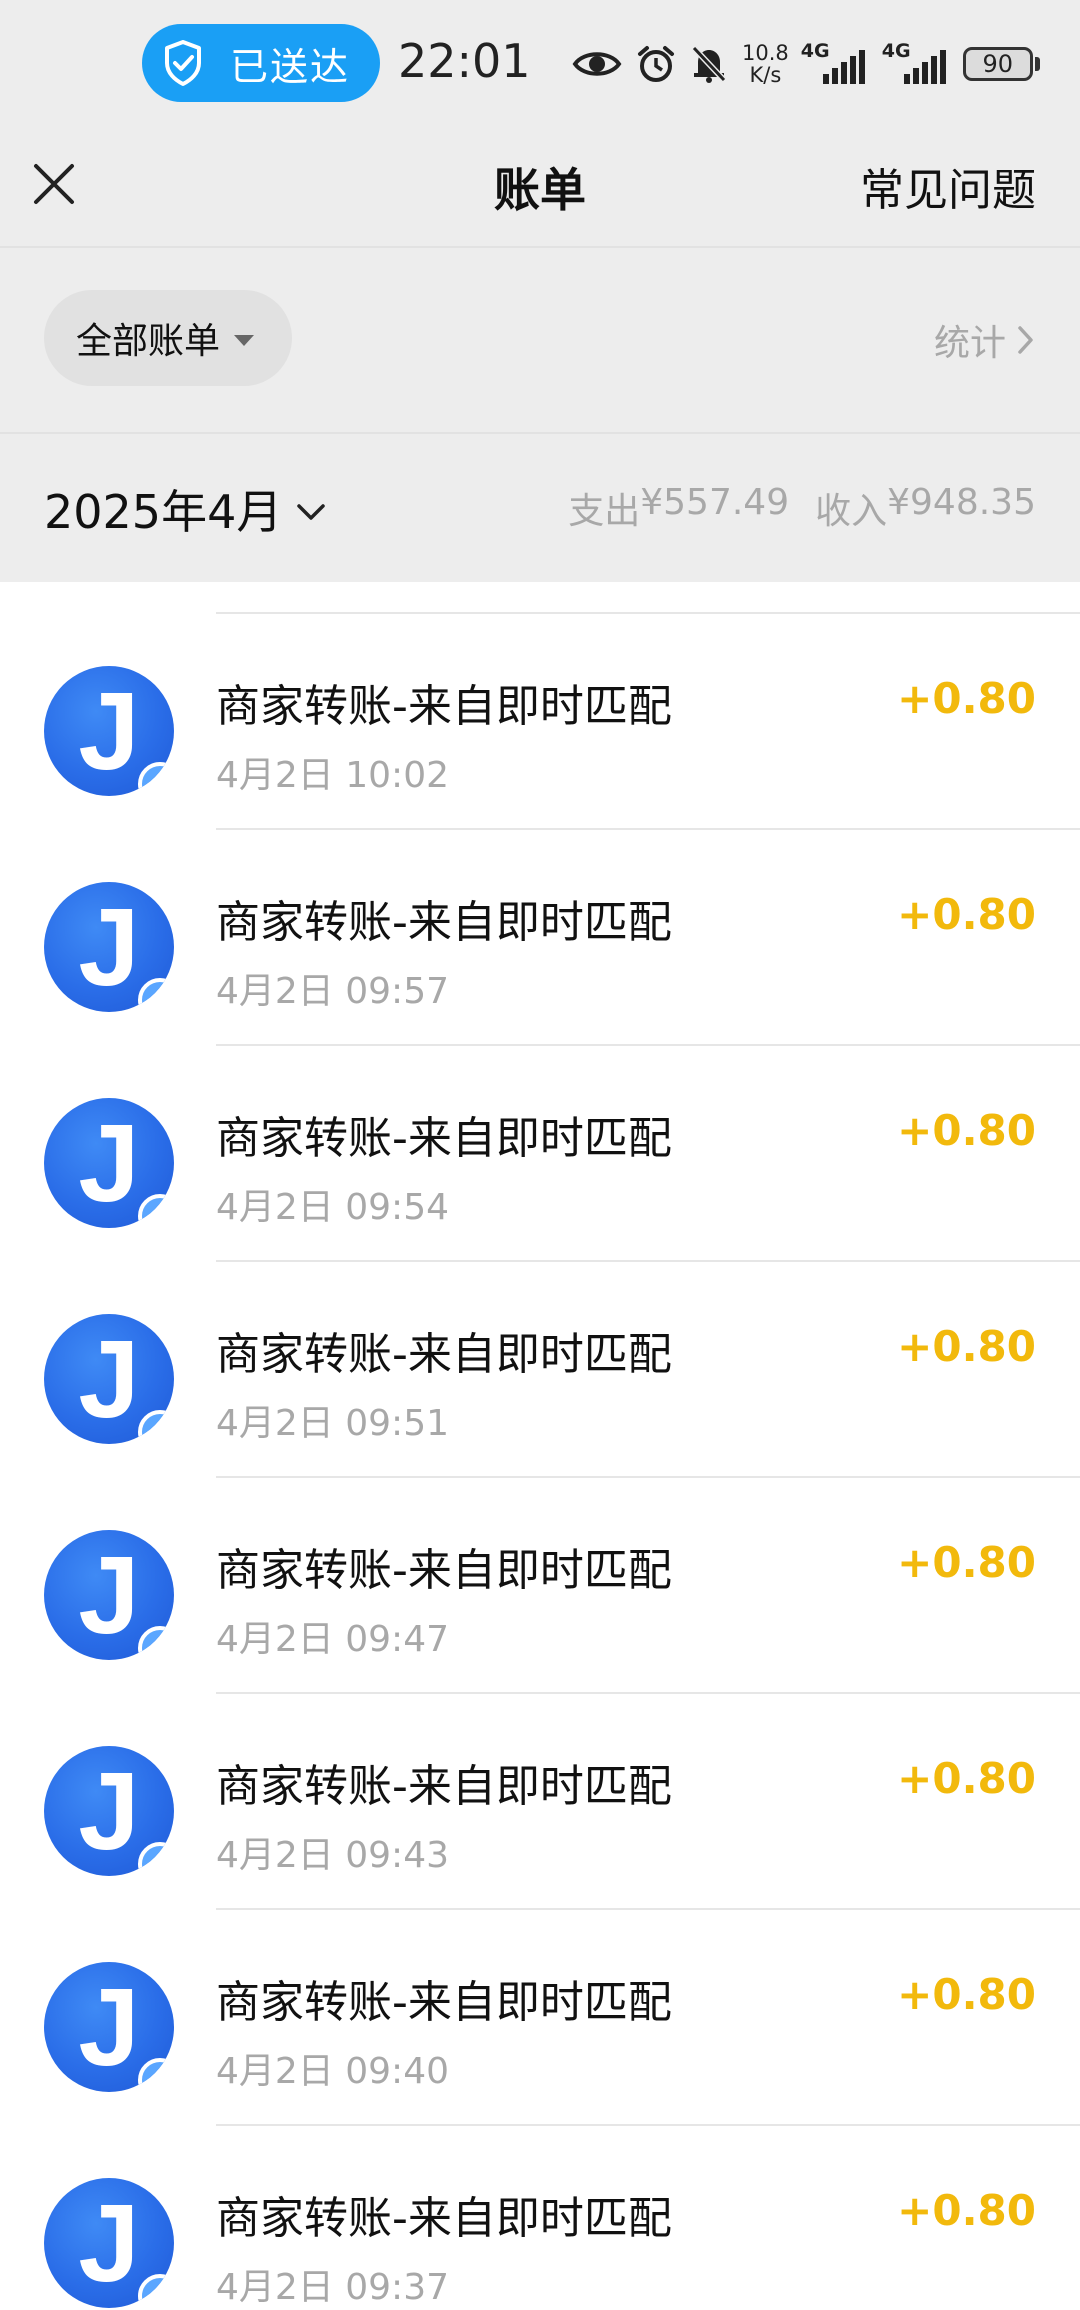 This screenshot has height=2310, width=1080. Describe the element at coordinates (332, 2071) in the screenshot. I see `transaction-time: 4月2日 09:40` at that location.